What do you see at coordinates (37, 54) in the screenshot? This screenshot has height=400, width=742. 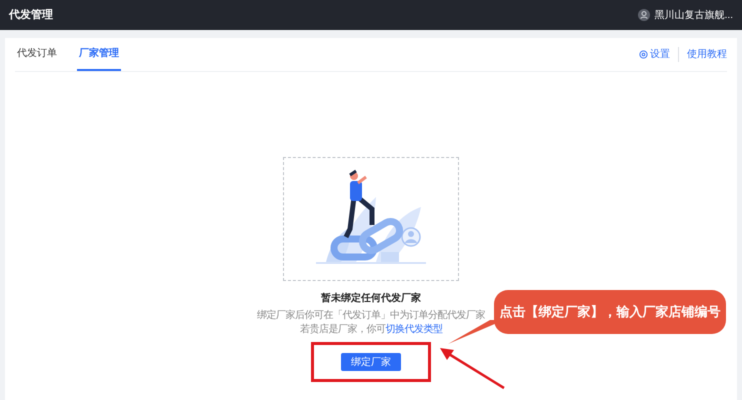 I see `tab: 代发订单` at bounding box center [37, 54].